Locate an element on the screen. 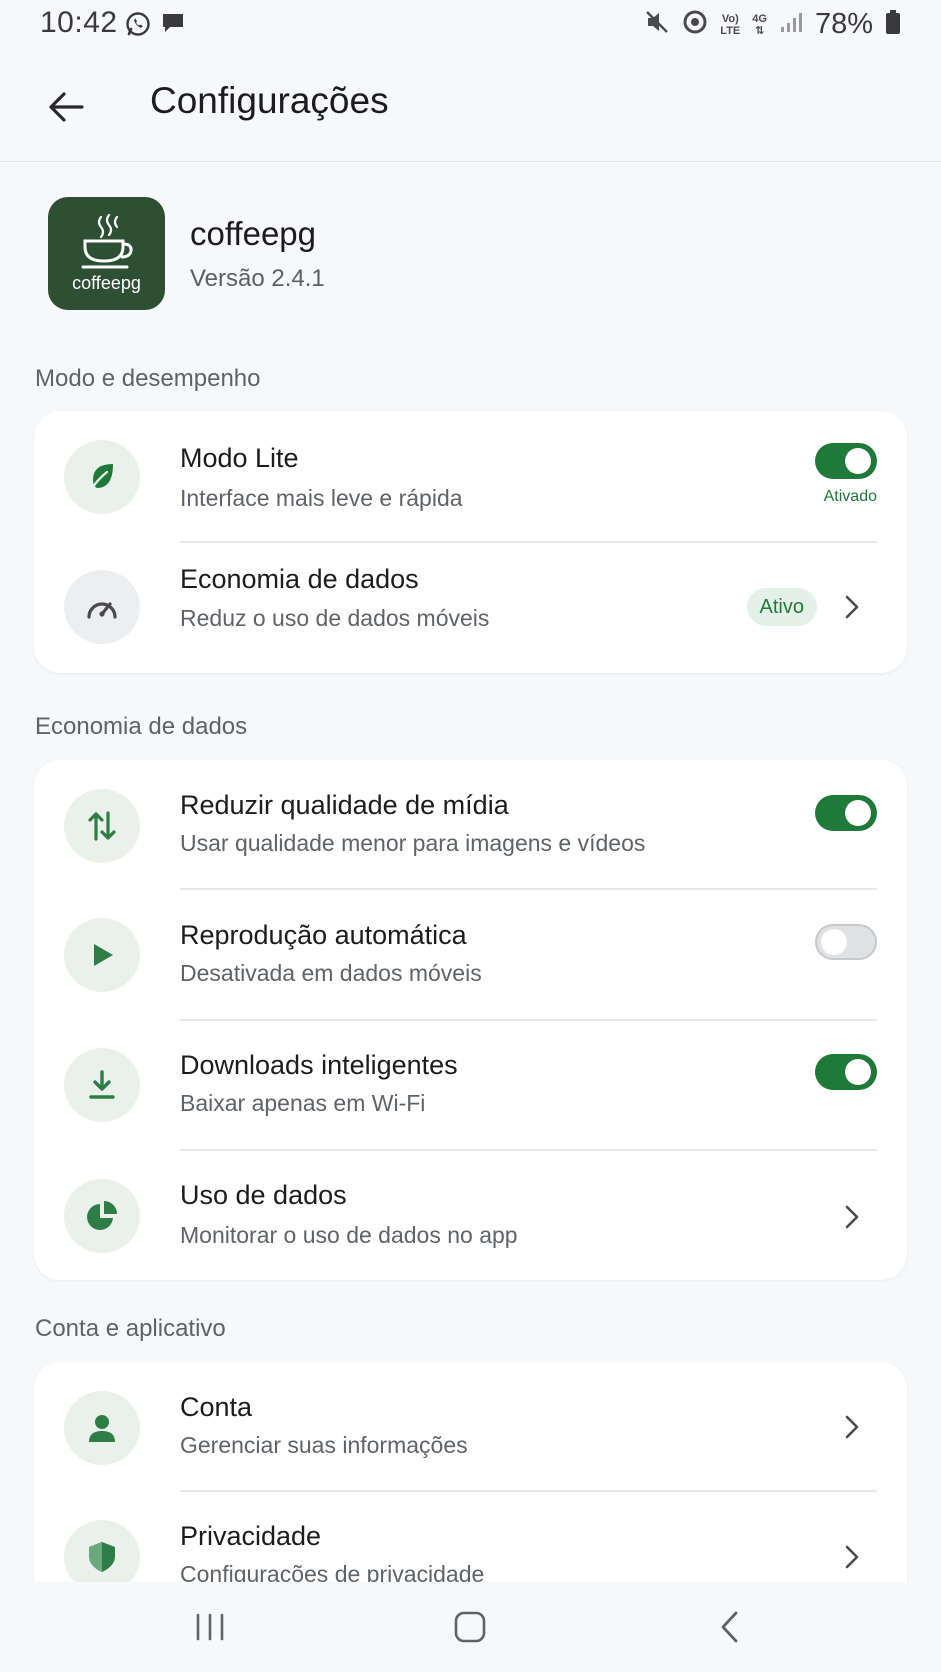  row-title: Modo Lite is located at coordinates (239, 458).